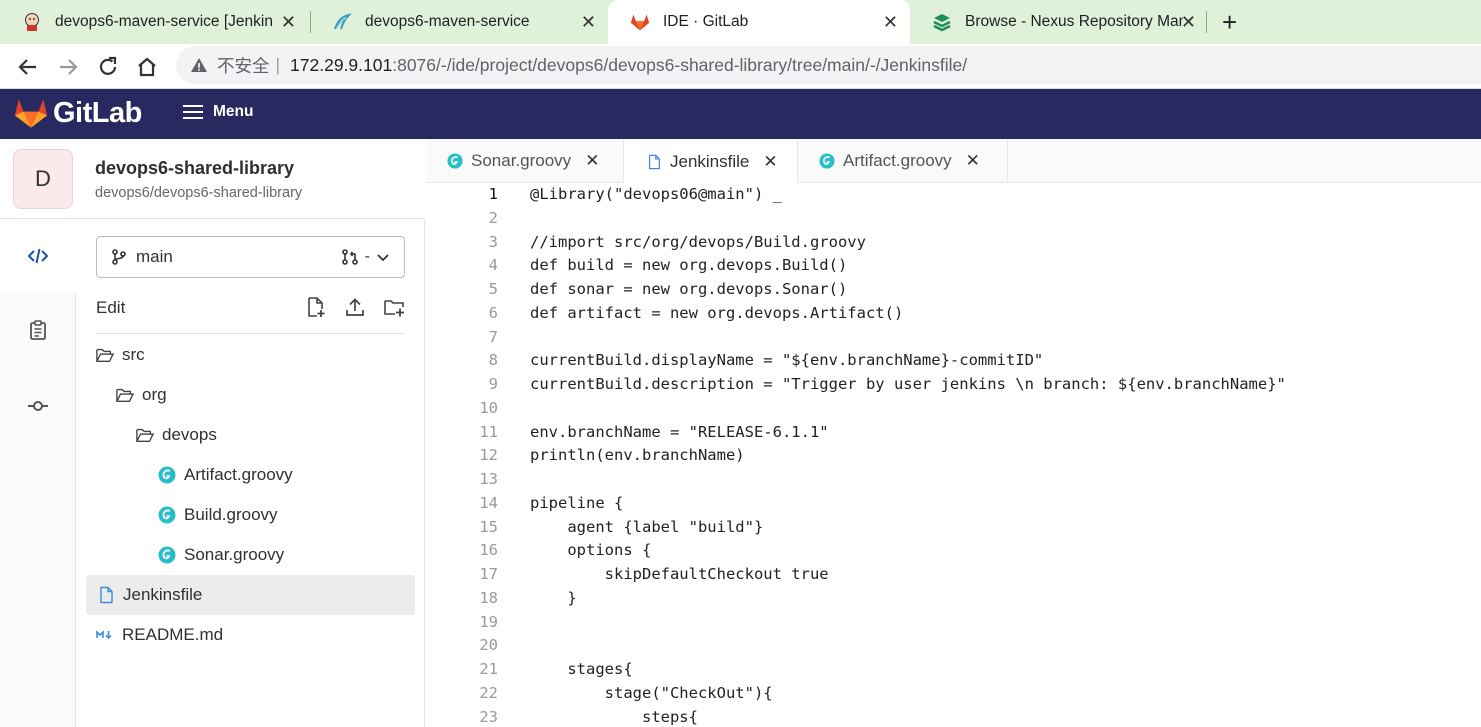 The width and height of the screenshot is (1481, 727). I want to click on tree-folder-src: src, so click(250, 355).